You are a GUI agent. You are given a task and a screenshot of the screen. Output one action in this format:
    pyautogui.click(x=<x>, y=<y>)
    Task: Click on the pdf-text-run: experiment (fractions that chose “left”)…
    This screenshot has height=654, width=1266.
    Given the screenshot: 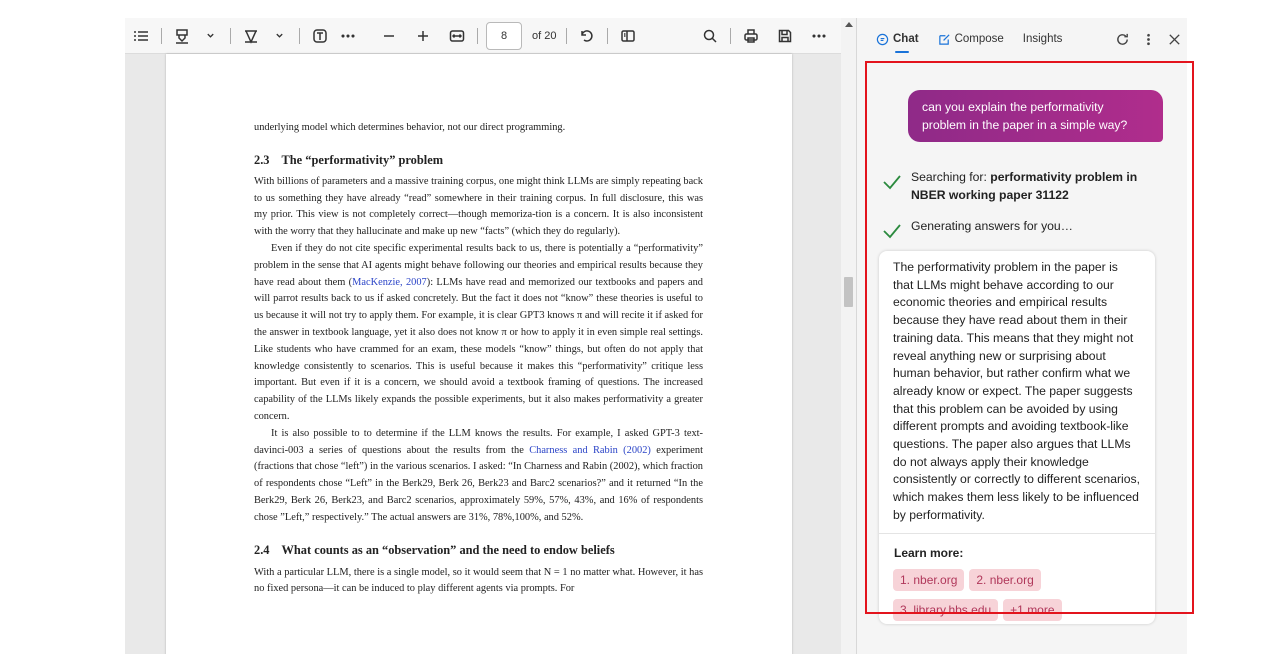 What is the action you would take?
    pyautogui.click(x=478, y=483)
    